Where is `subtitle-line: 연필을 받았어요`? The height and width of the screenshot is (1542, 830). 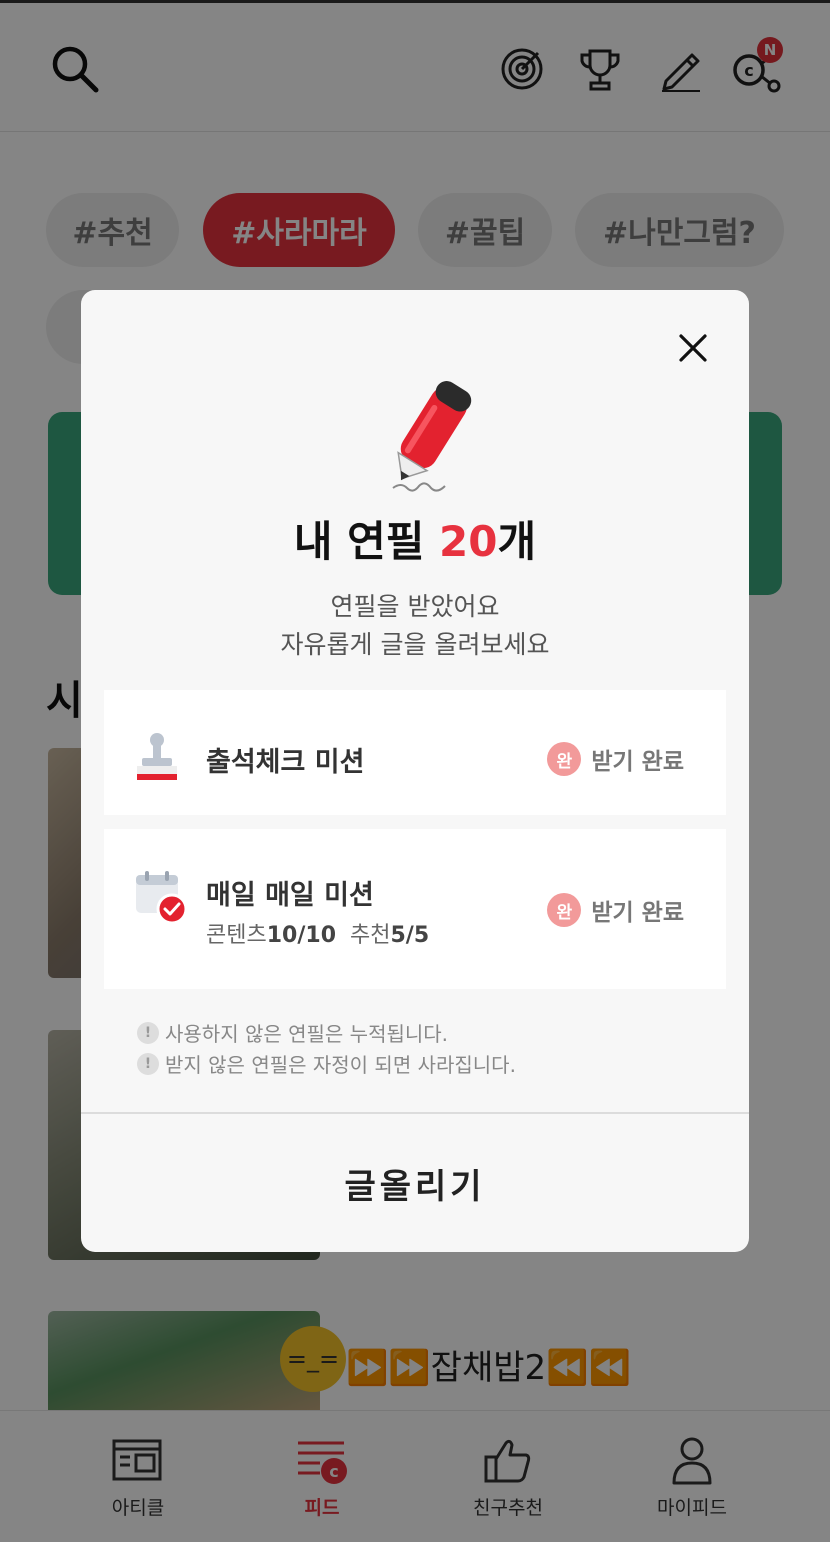 subtitle-line: 연필을 받았어요 is located at coordinates (415, 606).